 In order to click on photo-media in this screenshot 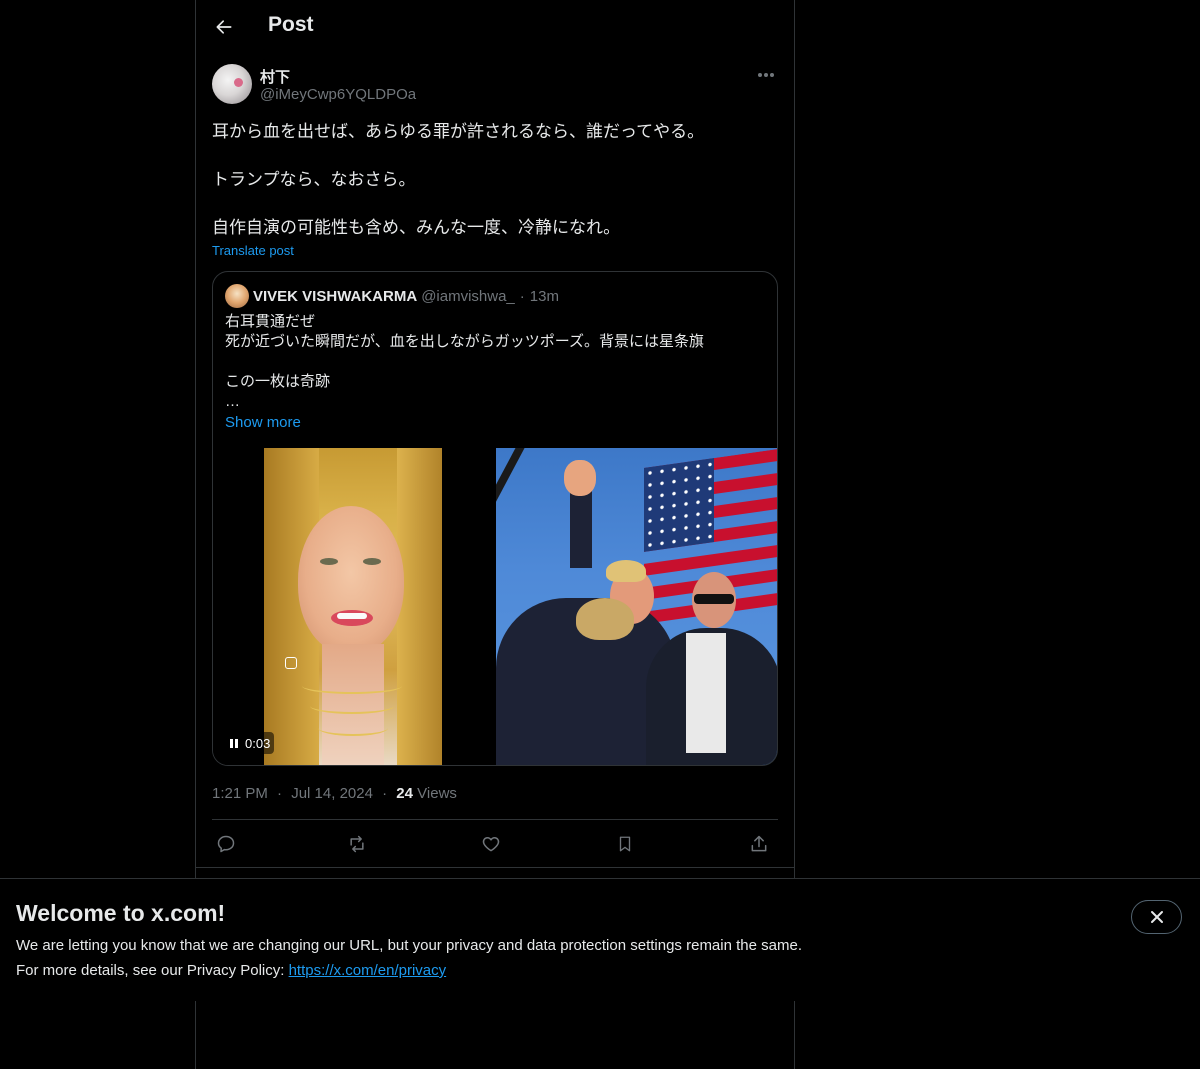, I will do `click(636, 606)`.